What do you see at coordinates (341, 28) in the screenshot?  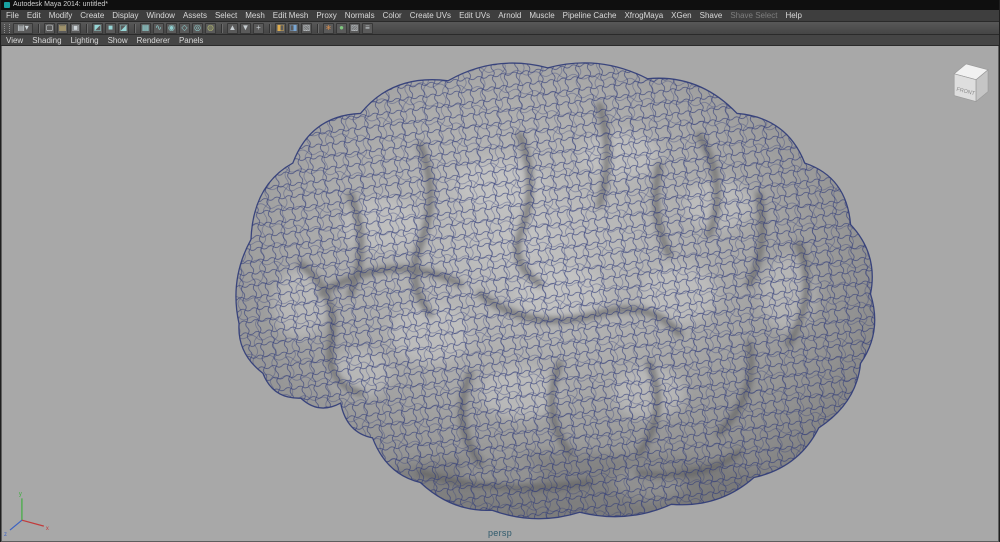 I see `hypershade-icon: ●` at bounding box center [341, 28].